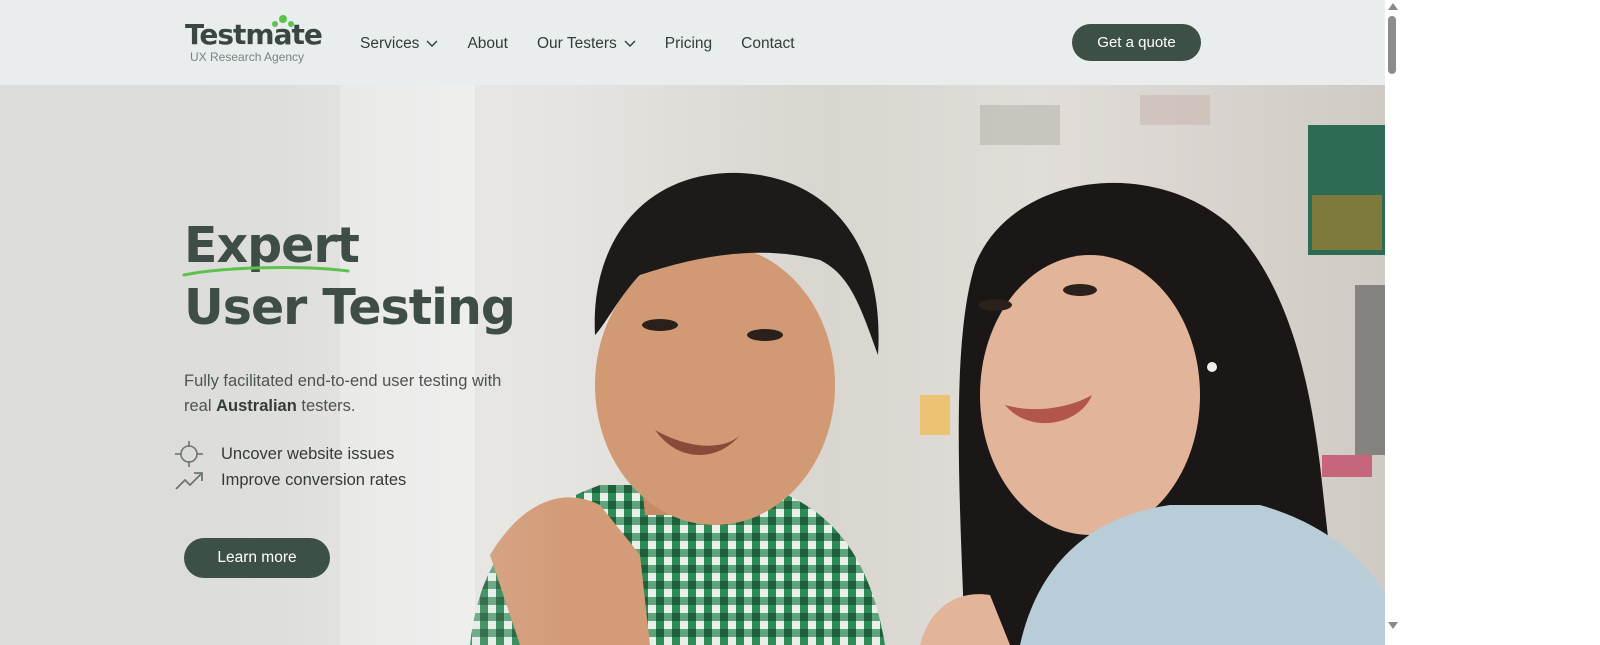 Image resolution: width=1600 pixels, height=645 pixels. Describe the element at coordinates (350, 307) in the screenshot. I see `hero-title-line2: User Testing` at that location.